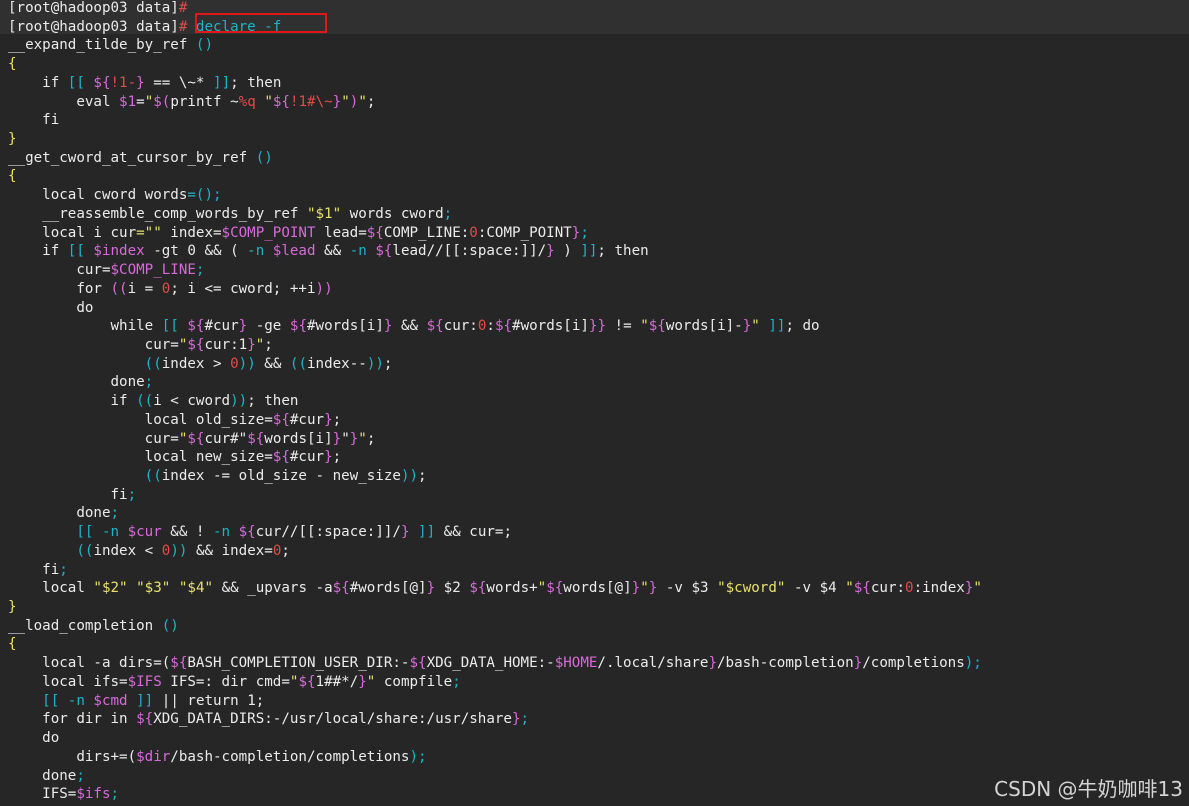  What do you see at coordinates (230, 550) in the screenshot?
I see `code-token: && index=` at bounding box center [230, 550].